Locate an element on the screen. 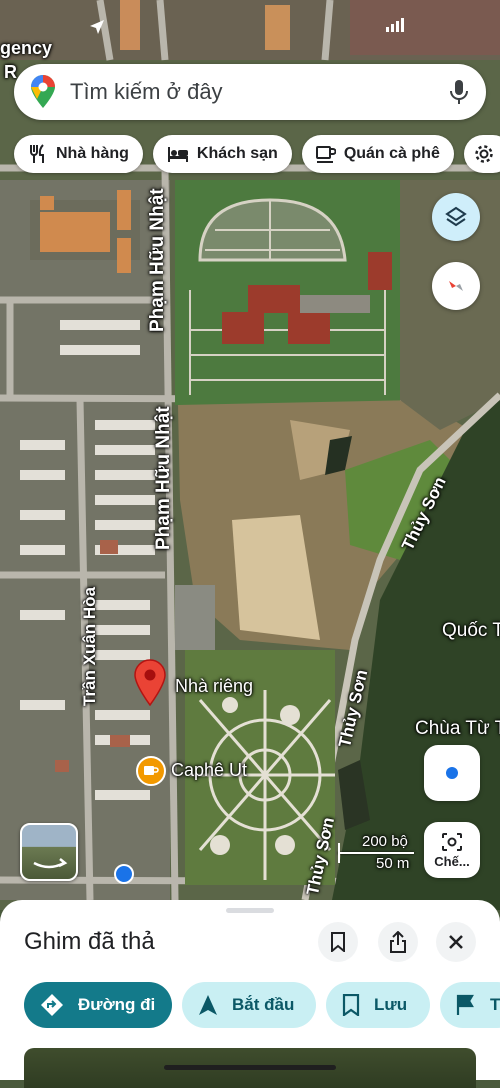 Image resolution: width=500 pixels, height=1088 pixels. compass-button is located at coordinates (456, 286).